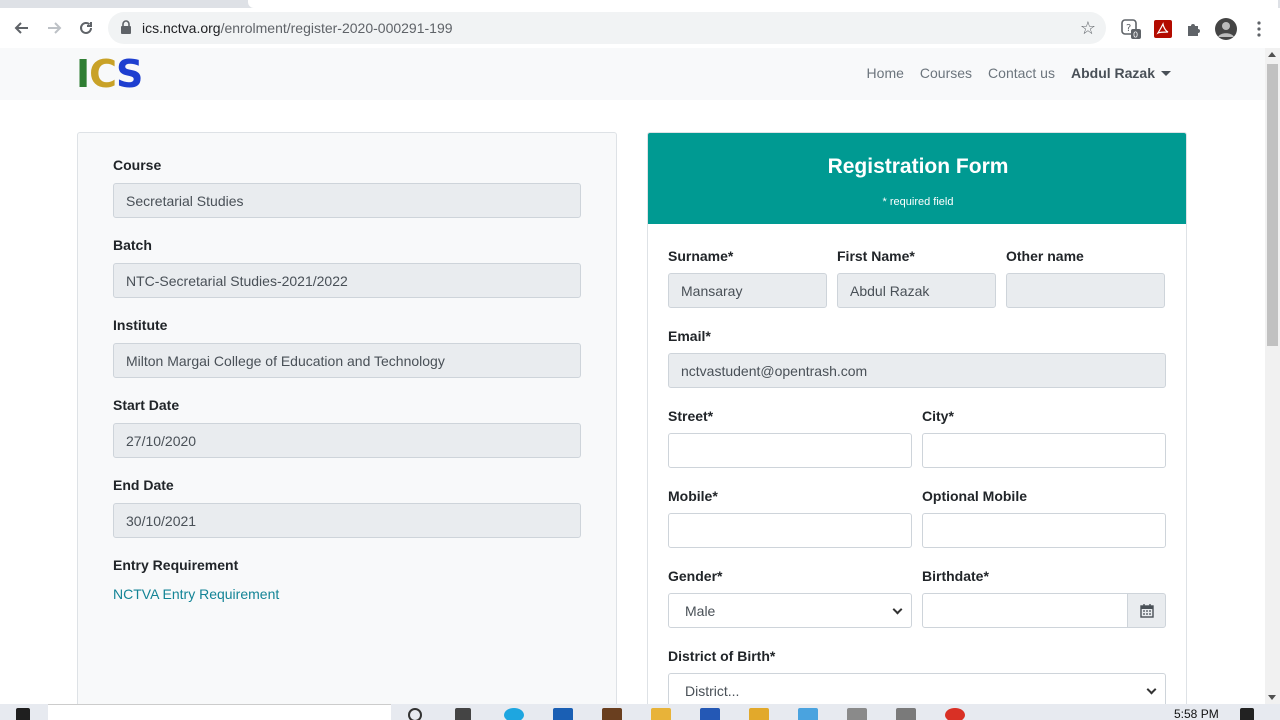  I want to click on user-menu: Abdul Razak, so click(1121, 73).